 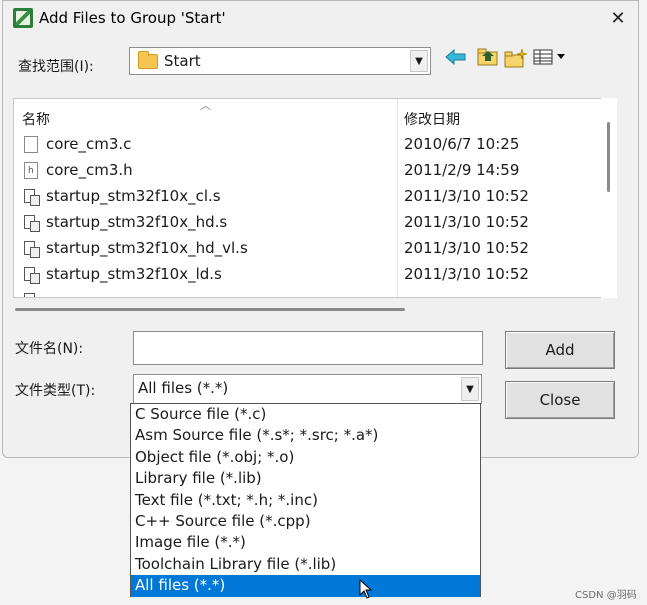 What do you see at coordinates (305, 564) in the screenshot?
I see `filetype-option: Toolchain Library file (*.lib)` at bounding box center [305, 564].